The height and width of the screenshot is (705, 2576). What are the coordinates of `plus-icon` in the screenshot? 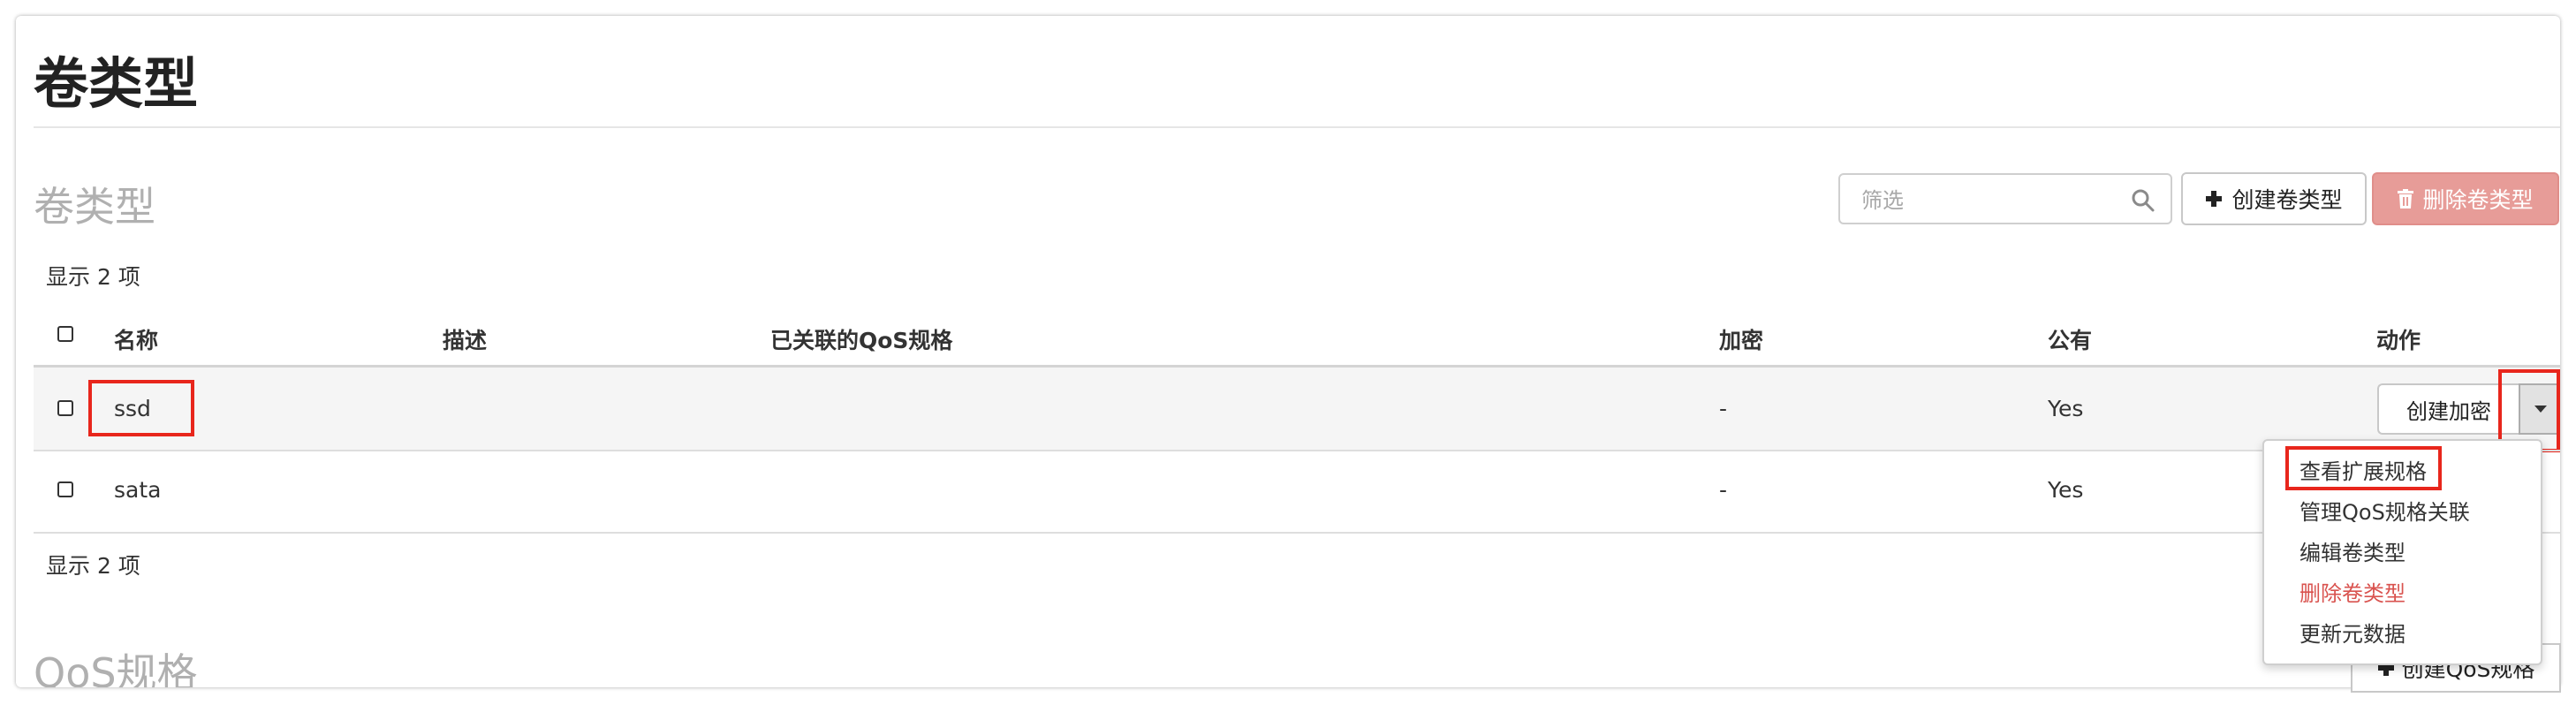 It's located at (2215, 199).